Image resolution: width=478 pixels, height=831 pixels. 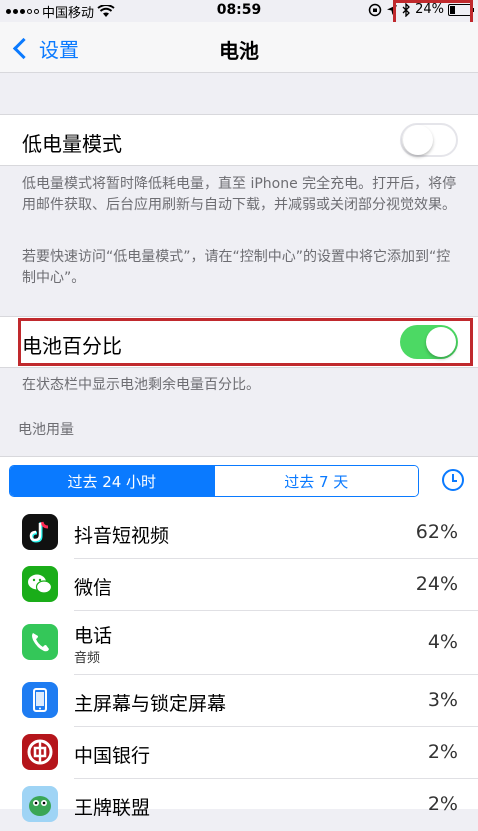 I want to click on clock-icon, so click(x=453, y=480).